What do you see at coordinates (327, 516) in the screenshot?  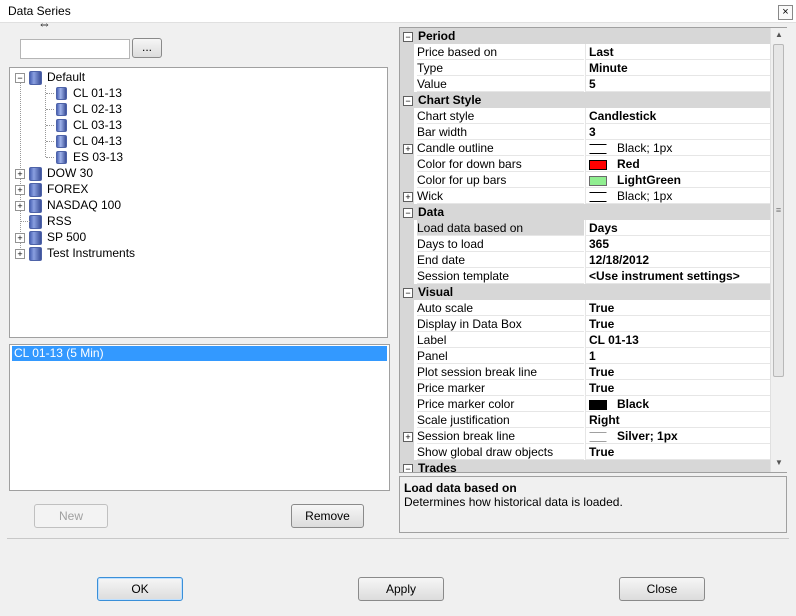 I see `remove-button: Remove` at bounding box center [327, 516].